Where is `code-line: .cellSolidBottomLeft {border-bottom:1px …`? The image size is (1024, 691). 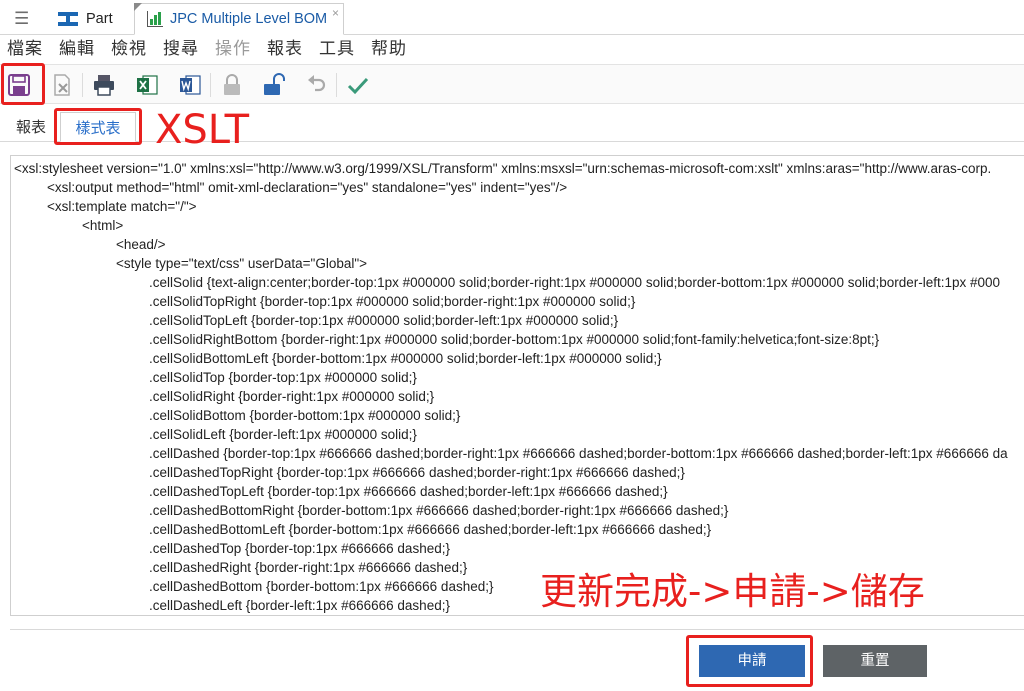
code-line: .cellSolidBottomLeft {border-bottom:1px … is located at coordinates (405, 358).